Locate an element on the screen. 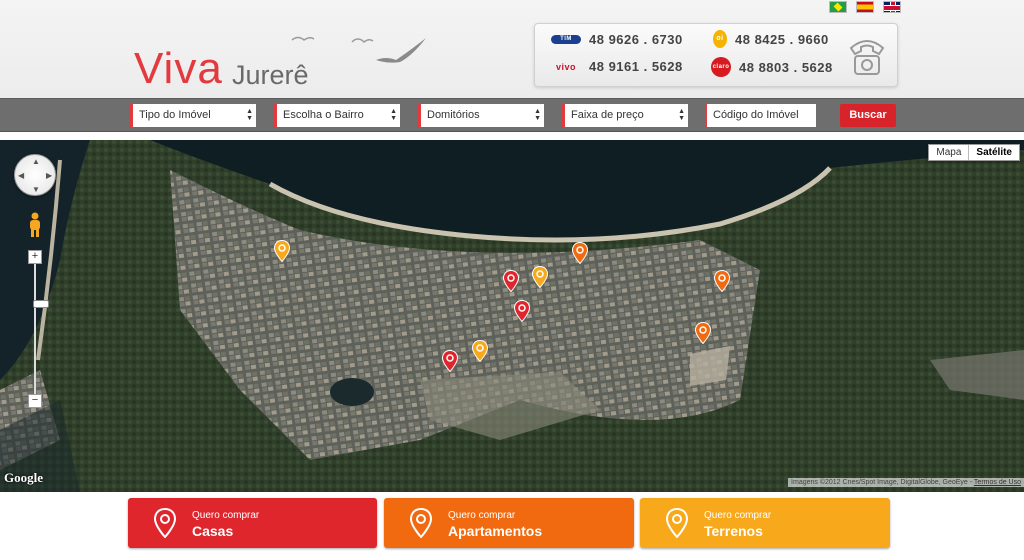  zoom-in-button: + is located at coordinates (35, 257).